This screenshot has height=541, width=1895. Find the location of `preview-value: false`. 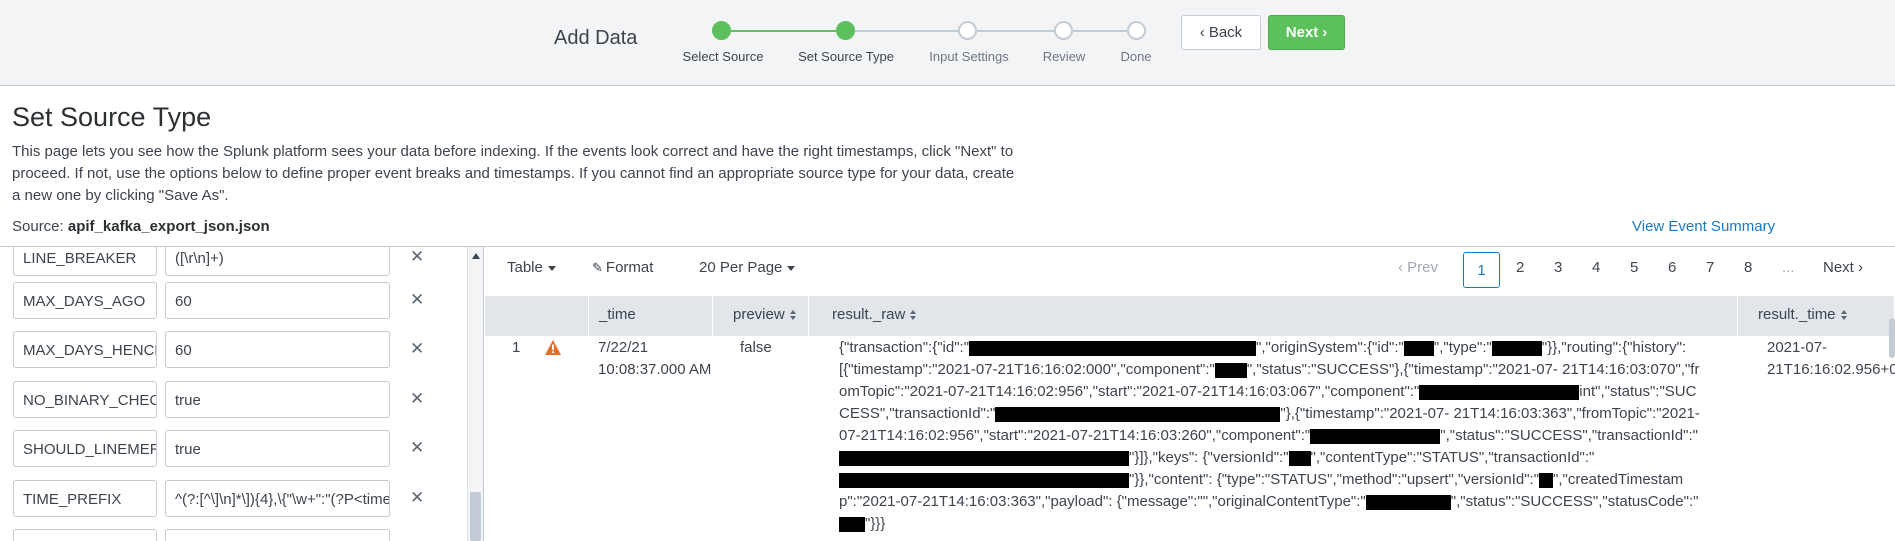

preview-value: false is located at coordinates (756, 347).